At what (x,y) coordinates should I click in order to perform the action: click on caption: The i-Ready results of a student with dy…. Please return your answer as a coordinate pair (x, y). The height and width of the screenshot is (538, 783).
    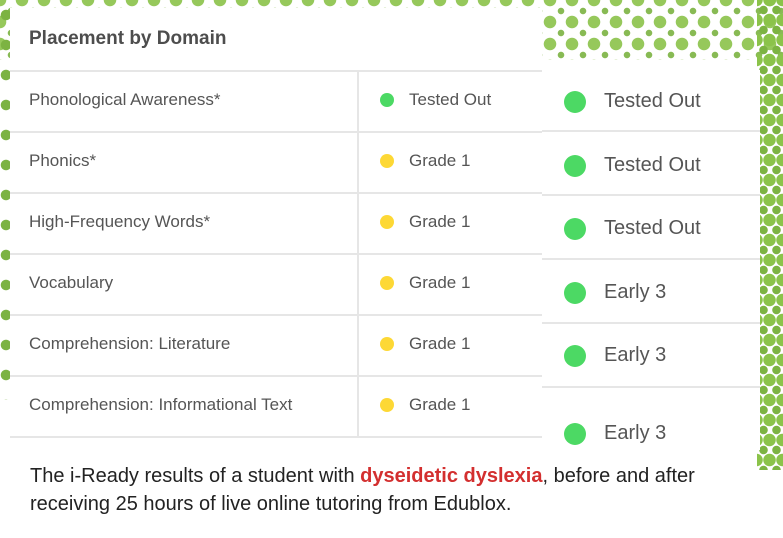
    Looking at the image, I should click on (395, 490).